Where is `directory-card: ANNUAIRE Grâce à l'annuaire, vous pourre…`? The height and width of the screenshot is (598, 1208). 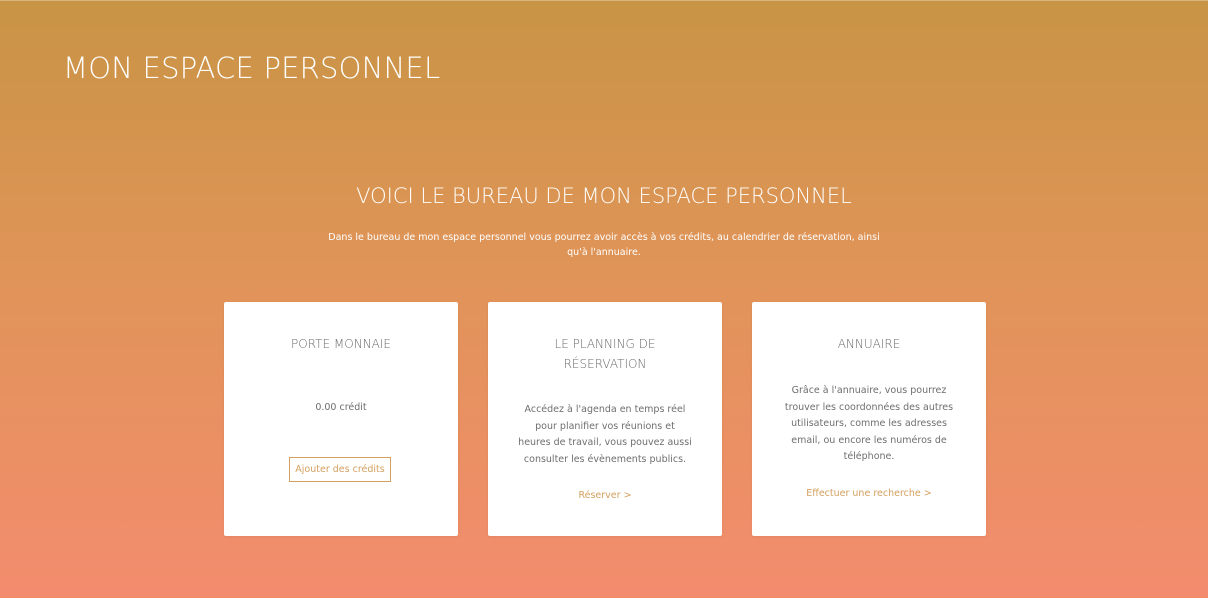
directory-card: ANNUAIRE Grâce à l'annuaire, vous pourre… is located at coordinates (869, 419).